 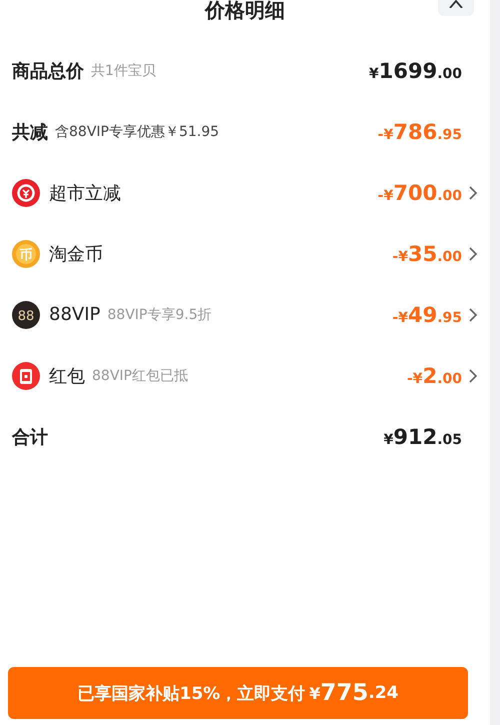 I want to click on row-note: 88VIP专享9.5折, so click(x=159, y=315).